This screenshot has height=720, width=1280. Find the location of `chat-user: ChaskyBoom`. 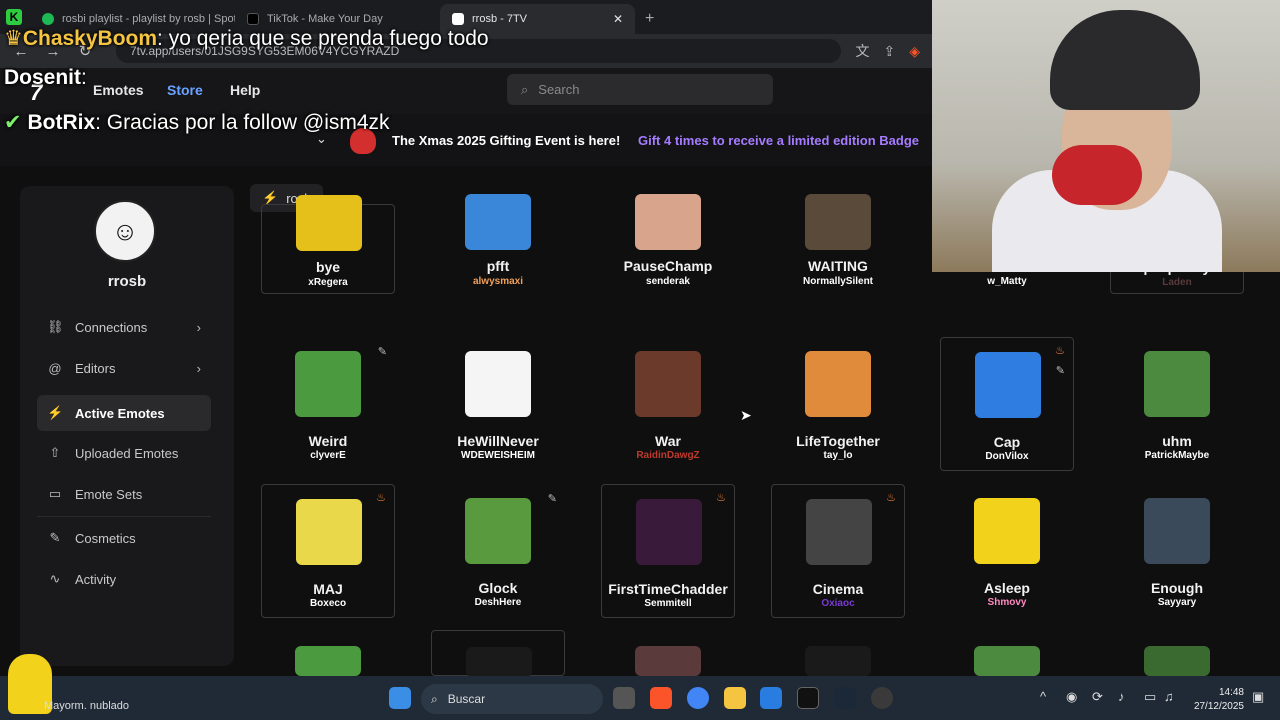

chat-user: ChaskyBoom is located at coordinates (90, 38).